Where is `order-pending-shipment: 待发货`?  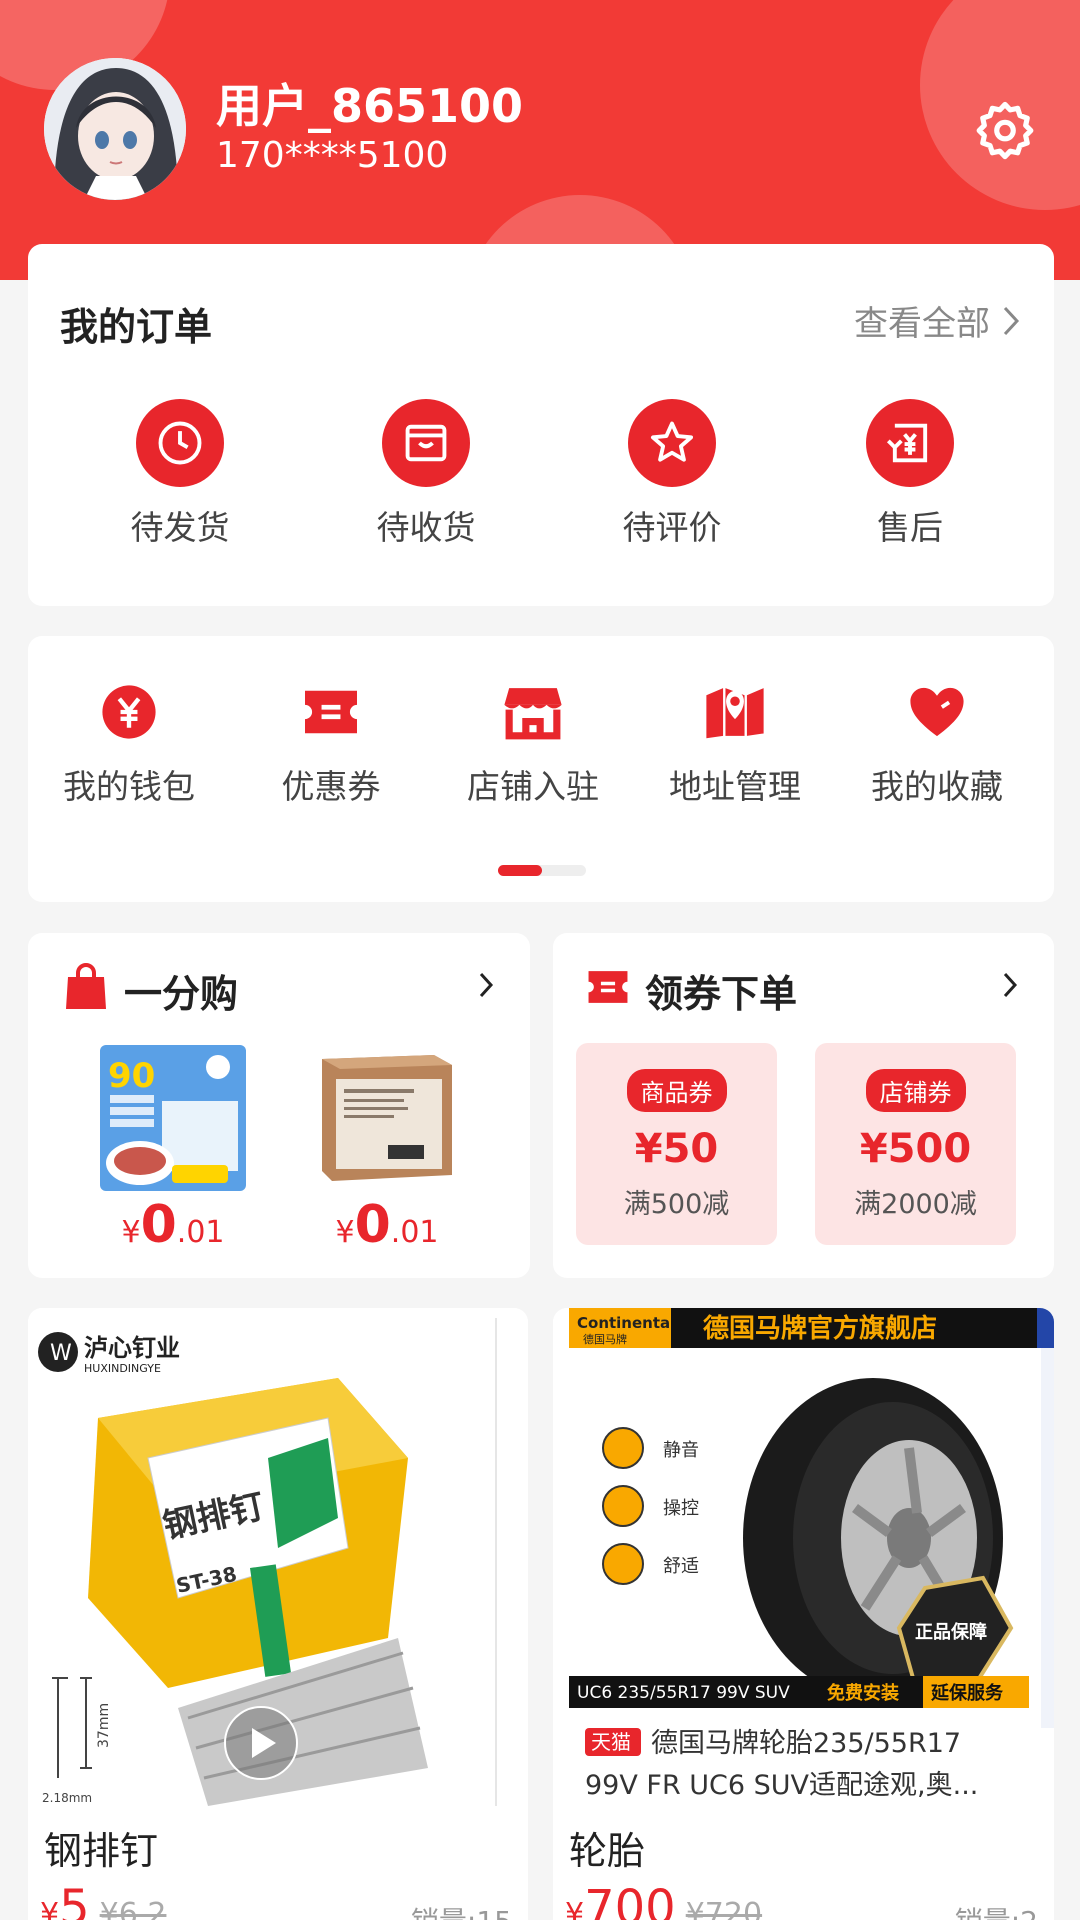 order-pending-shipment: 待发货 is located at coordinates (180, 474).